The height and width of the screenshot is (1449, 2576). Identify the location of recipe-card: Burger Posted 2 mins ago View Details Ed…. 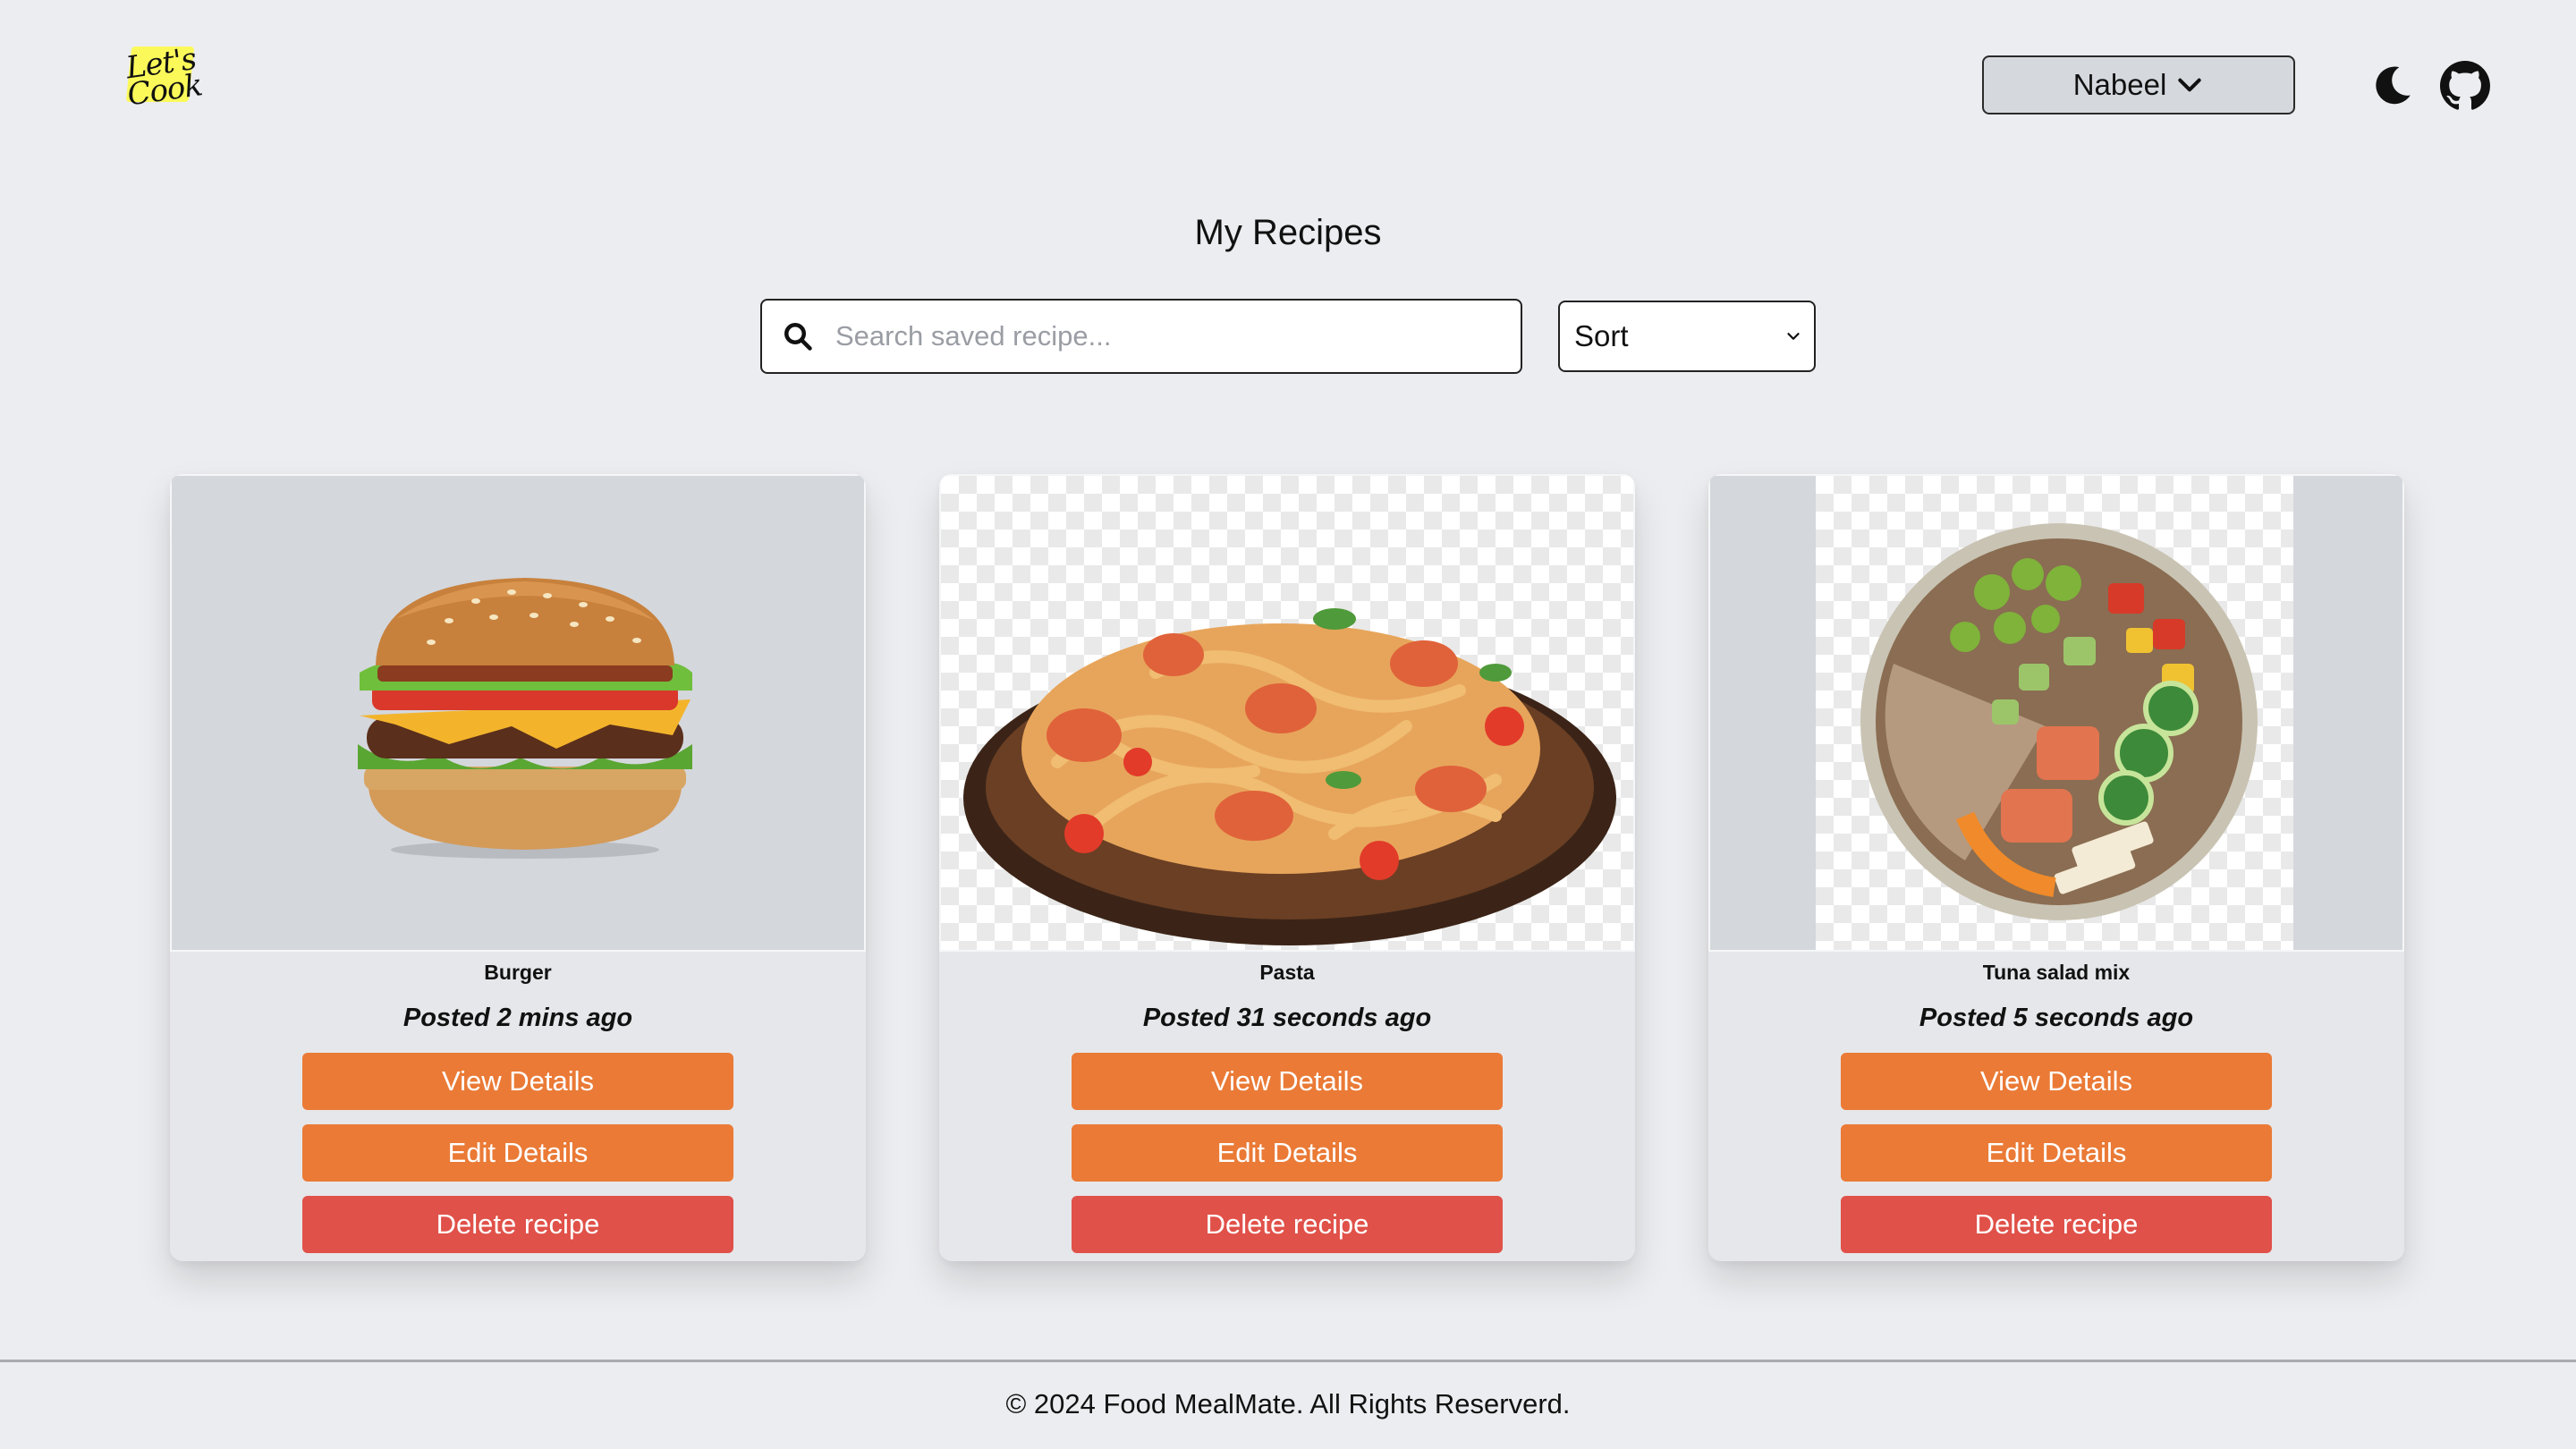
(518, 867).